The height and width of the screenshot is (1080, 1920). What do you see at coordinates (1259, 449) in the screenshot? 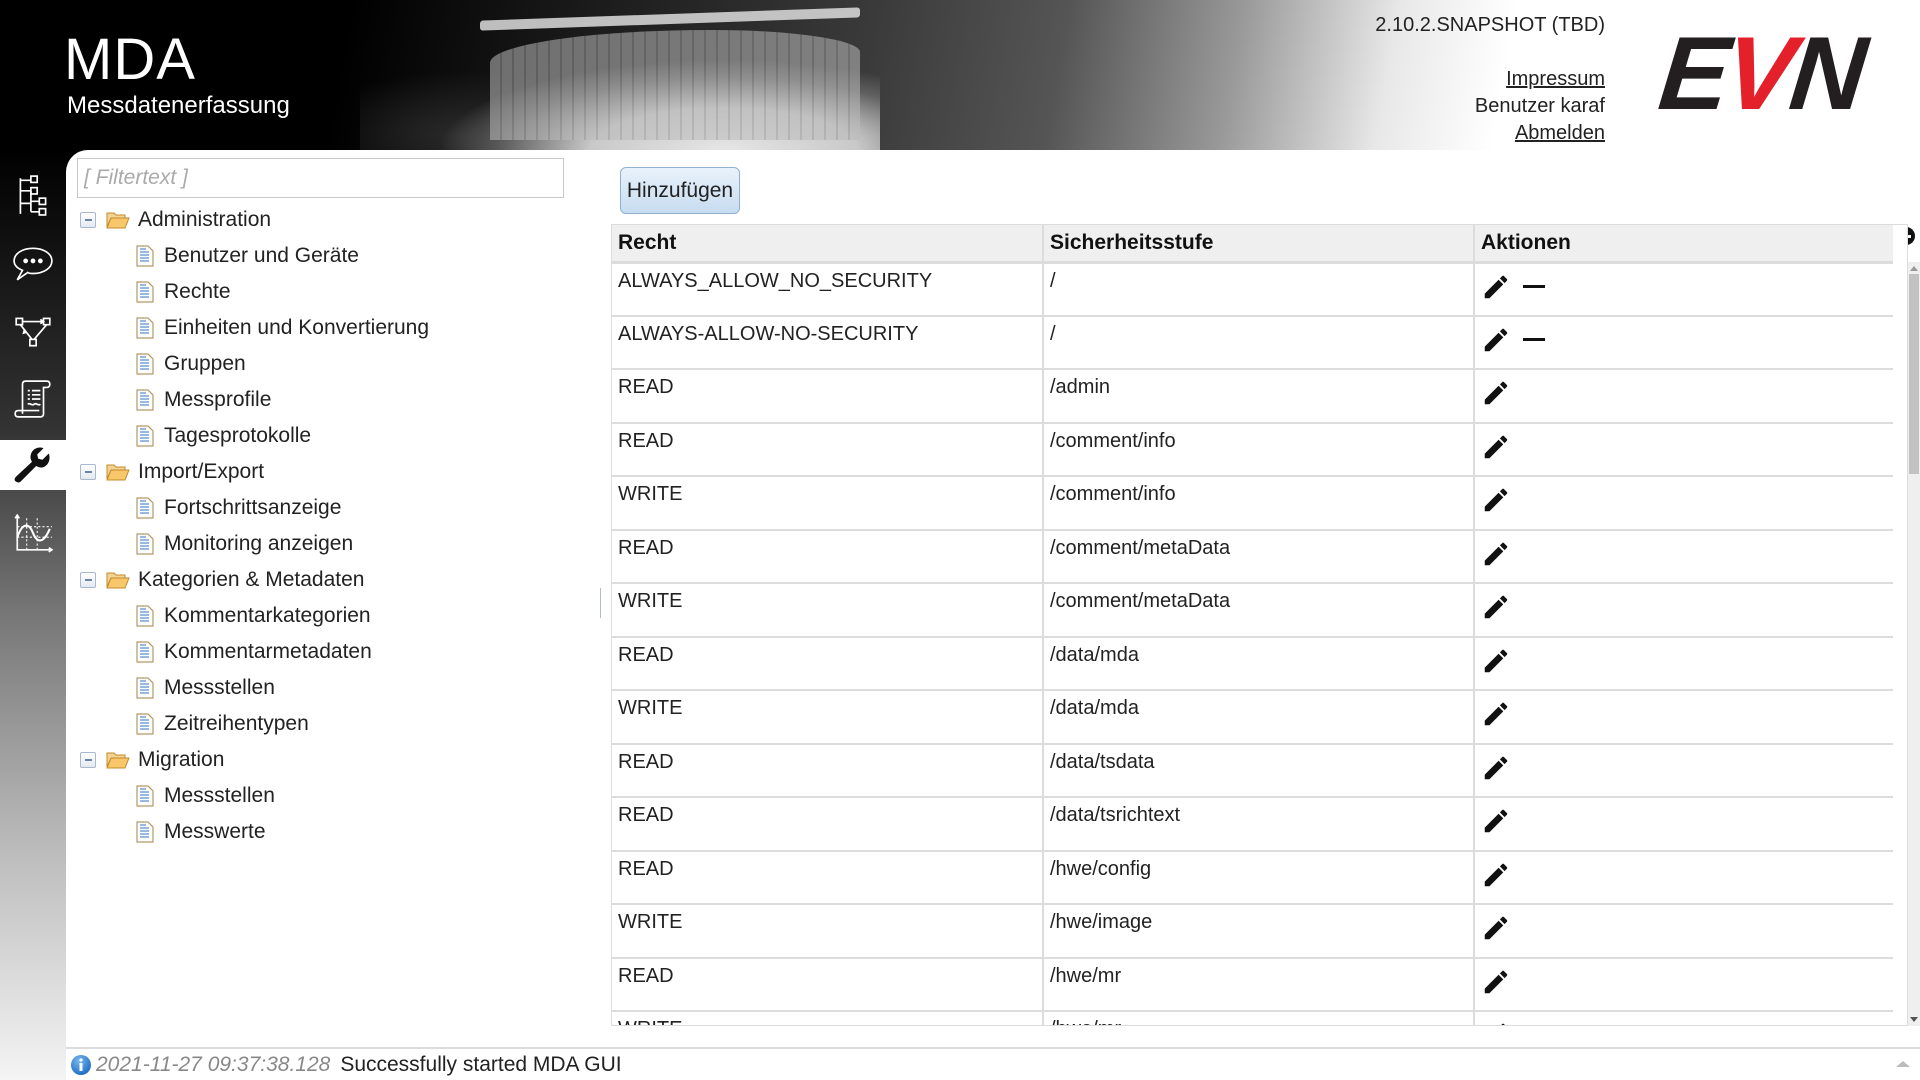
I see `cell-sicherheitsstufe: /comment/info` at bounding box center [1259, 449].